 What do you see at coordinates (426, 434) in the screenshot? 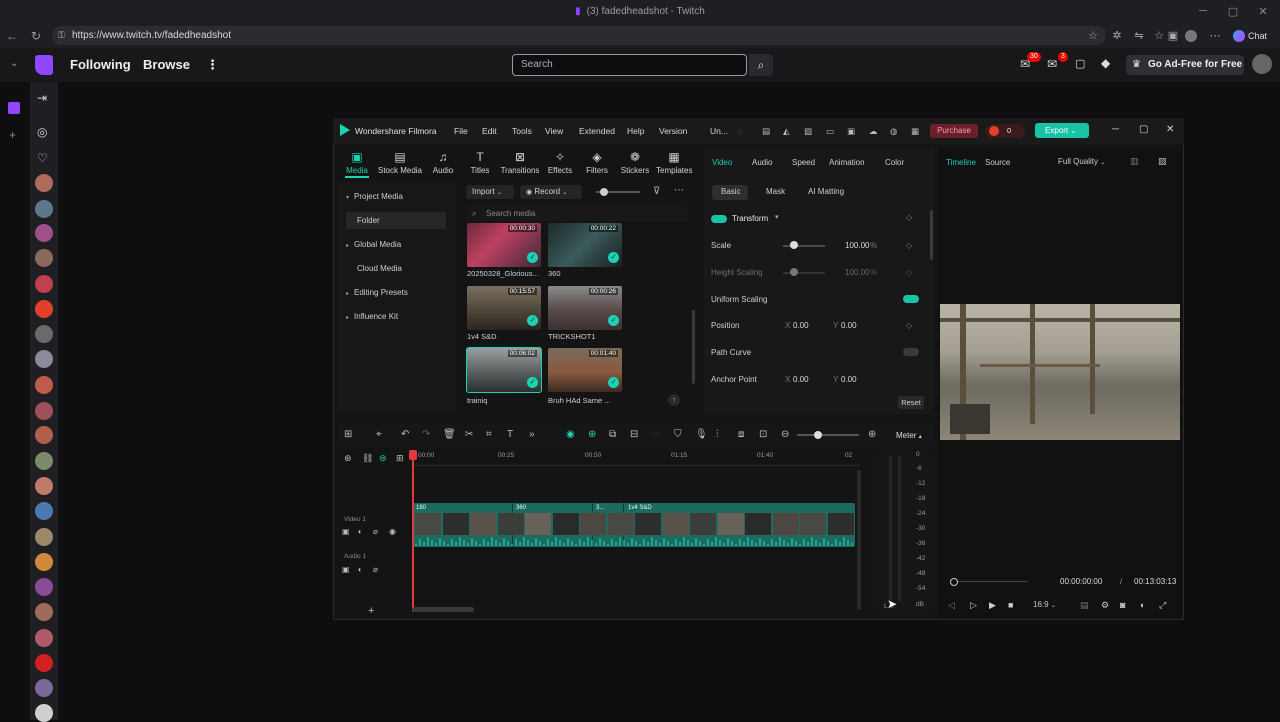
I see `redo-icon: ↷` at bounding box center [426, 434].